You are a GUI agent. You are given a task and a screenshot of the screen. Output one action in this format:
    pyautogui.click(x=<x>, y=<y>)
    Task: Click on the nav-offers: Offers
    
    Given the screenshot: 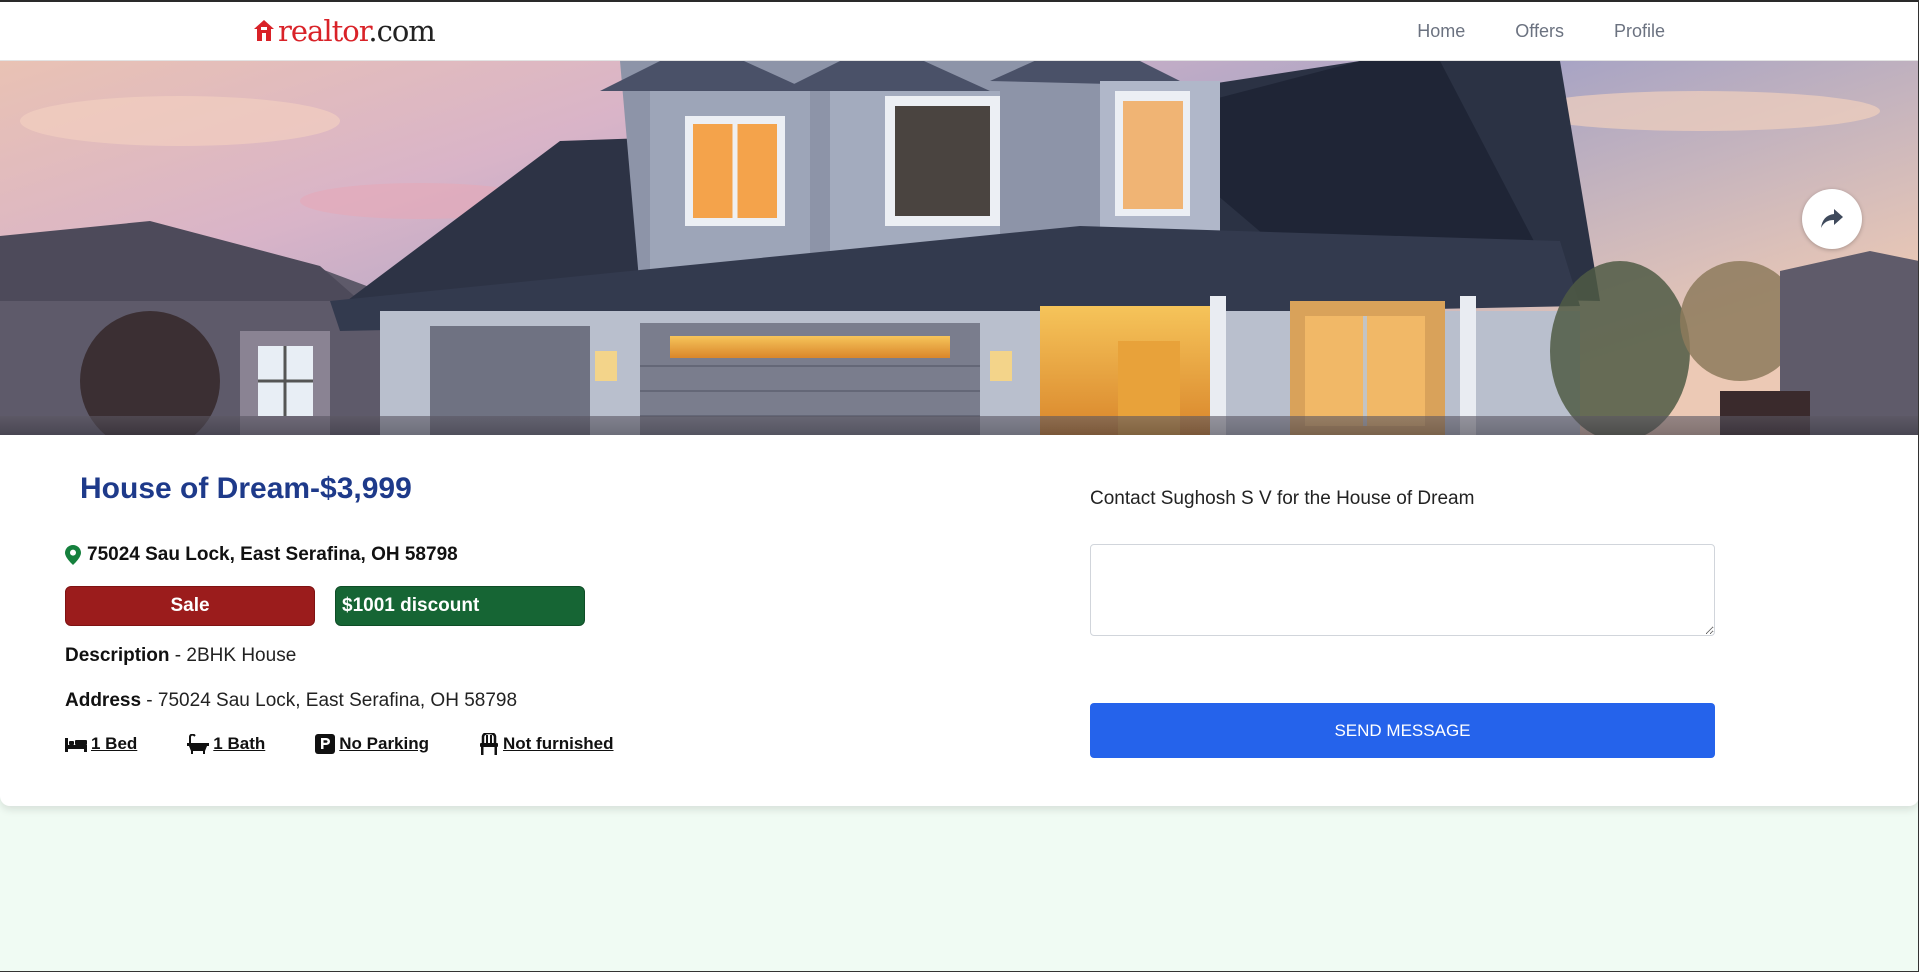 What is the action you would take?
    pyautogui.click(x=1539, y=31)
    